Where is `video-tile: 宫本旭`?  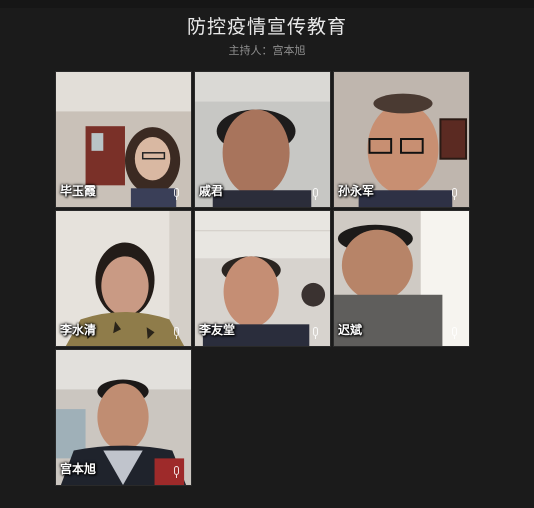
video-tile: 宫本旭 is located at coordinates (123, 417).